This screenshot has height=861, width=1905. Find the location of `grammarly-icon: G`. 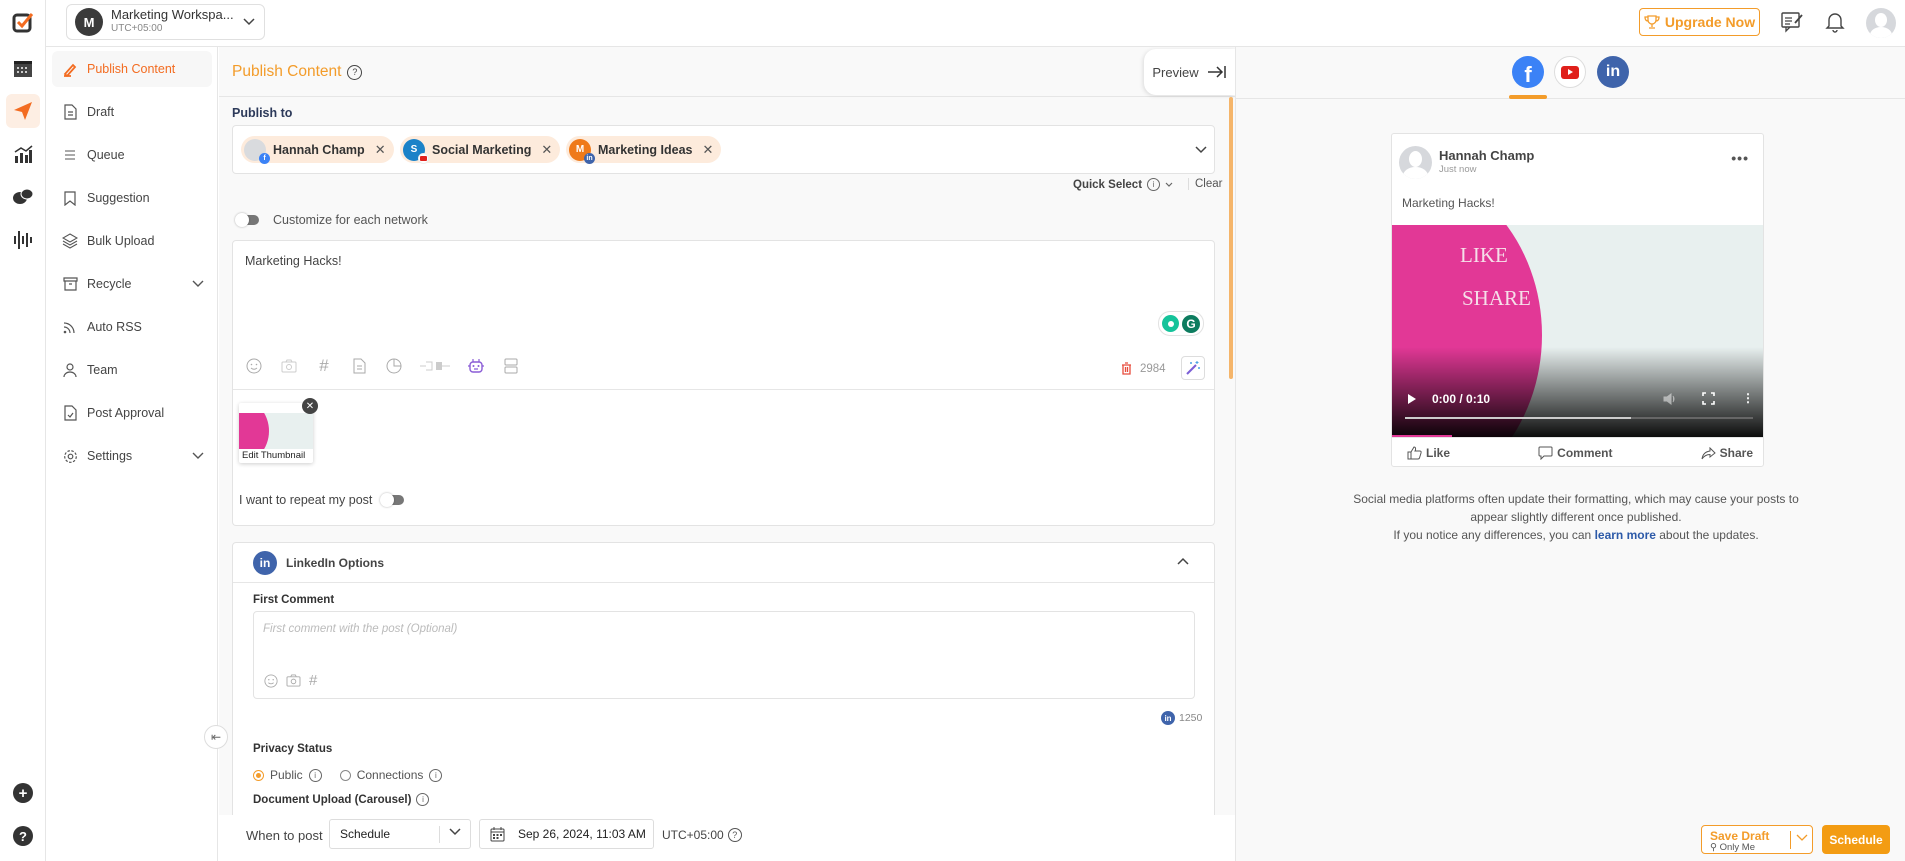

grammarly-icon: G is located at coordinates (1191, 323).